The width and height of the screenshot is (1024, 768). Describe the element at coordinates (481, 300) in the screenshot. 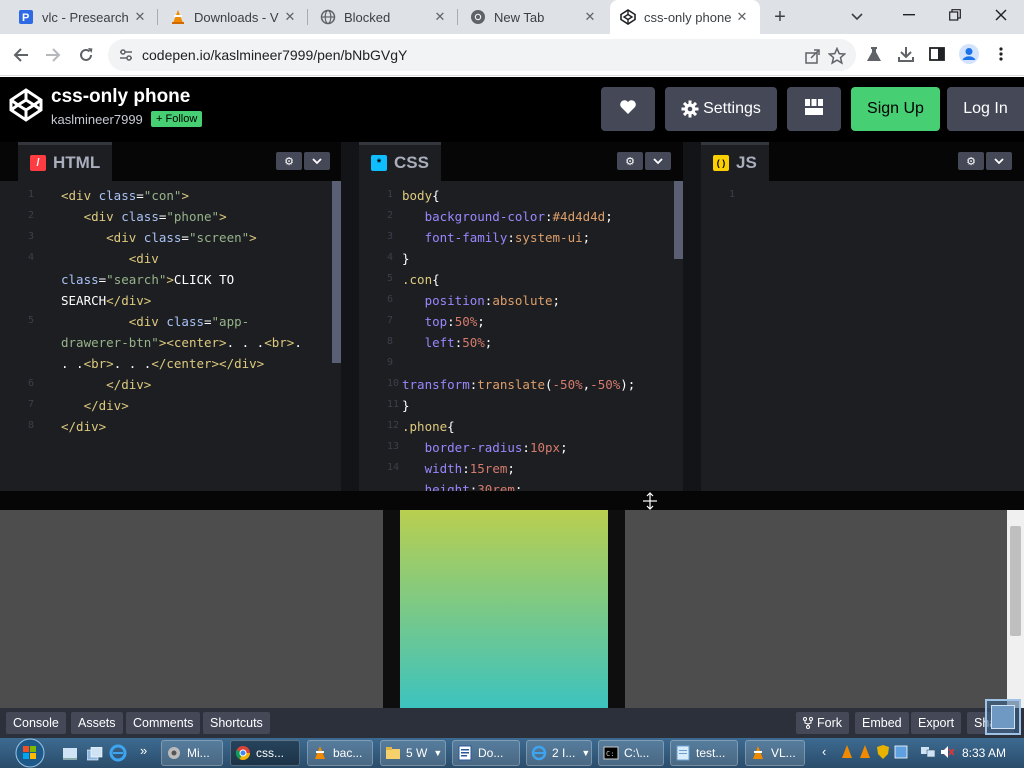

I see `code-line: position:absolute;` at that location.